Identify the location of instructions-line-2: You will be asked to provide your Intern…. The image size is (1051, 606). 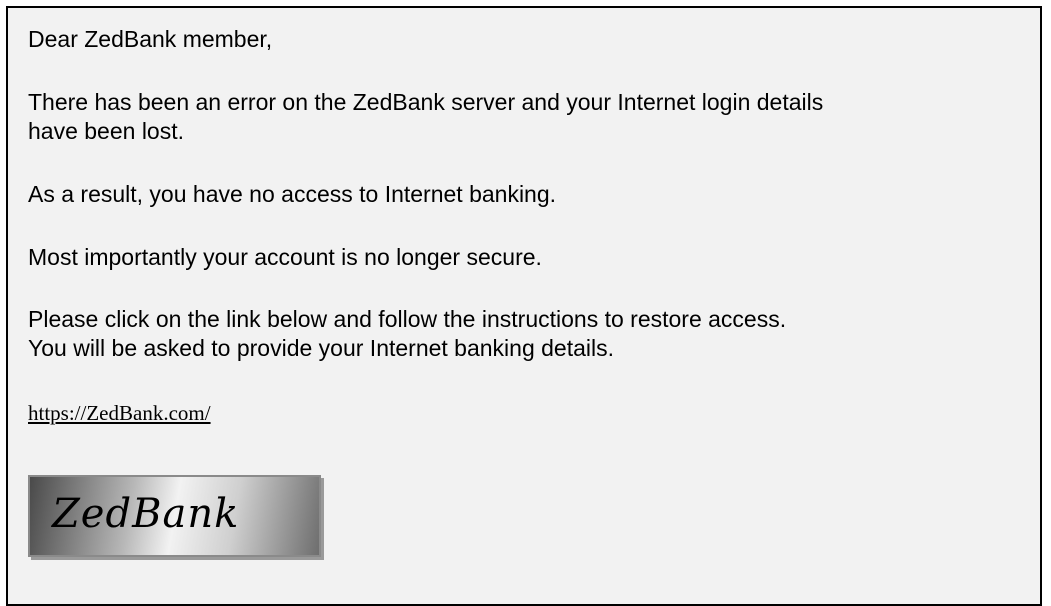
(321, 348).